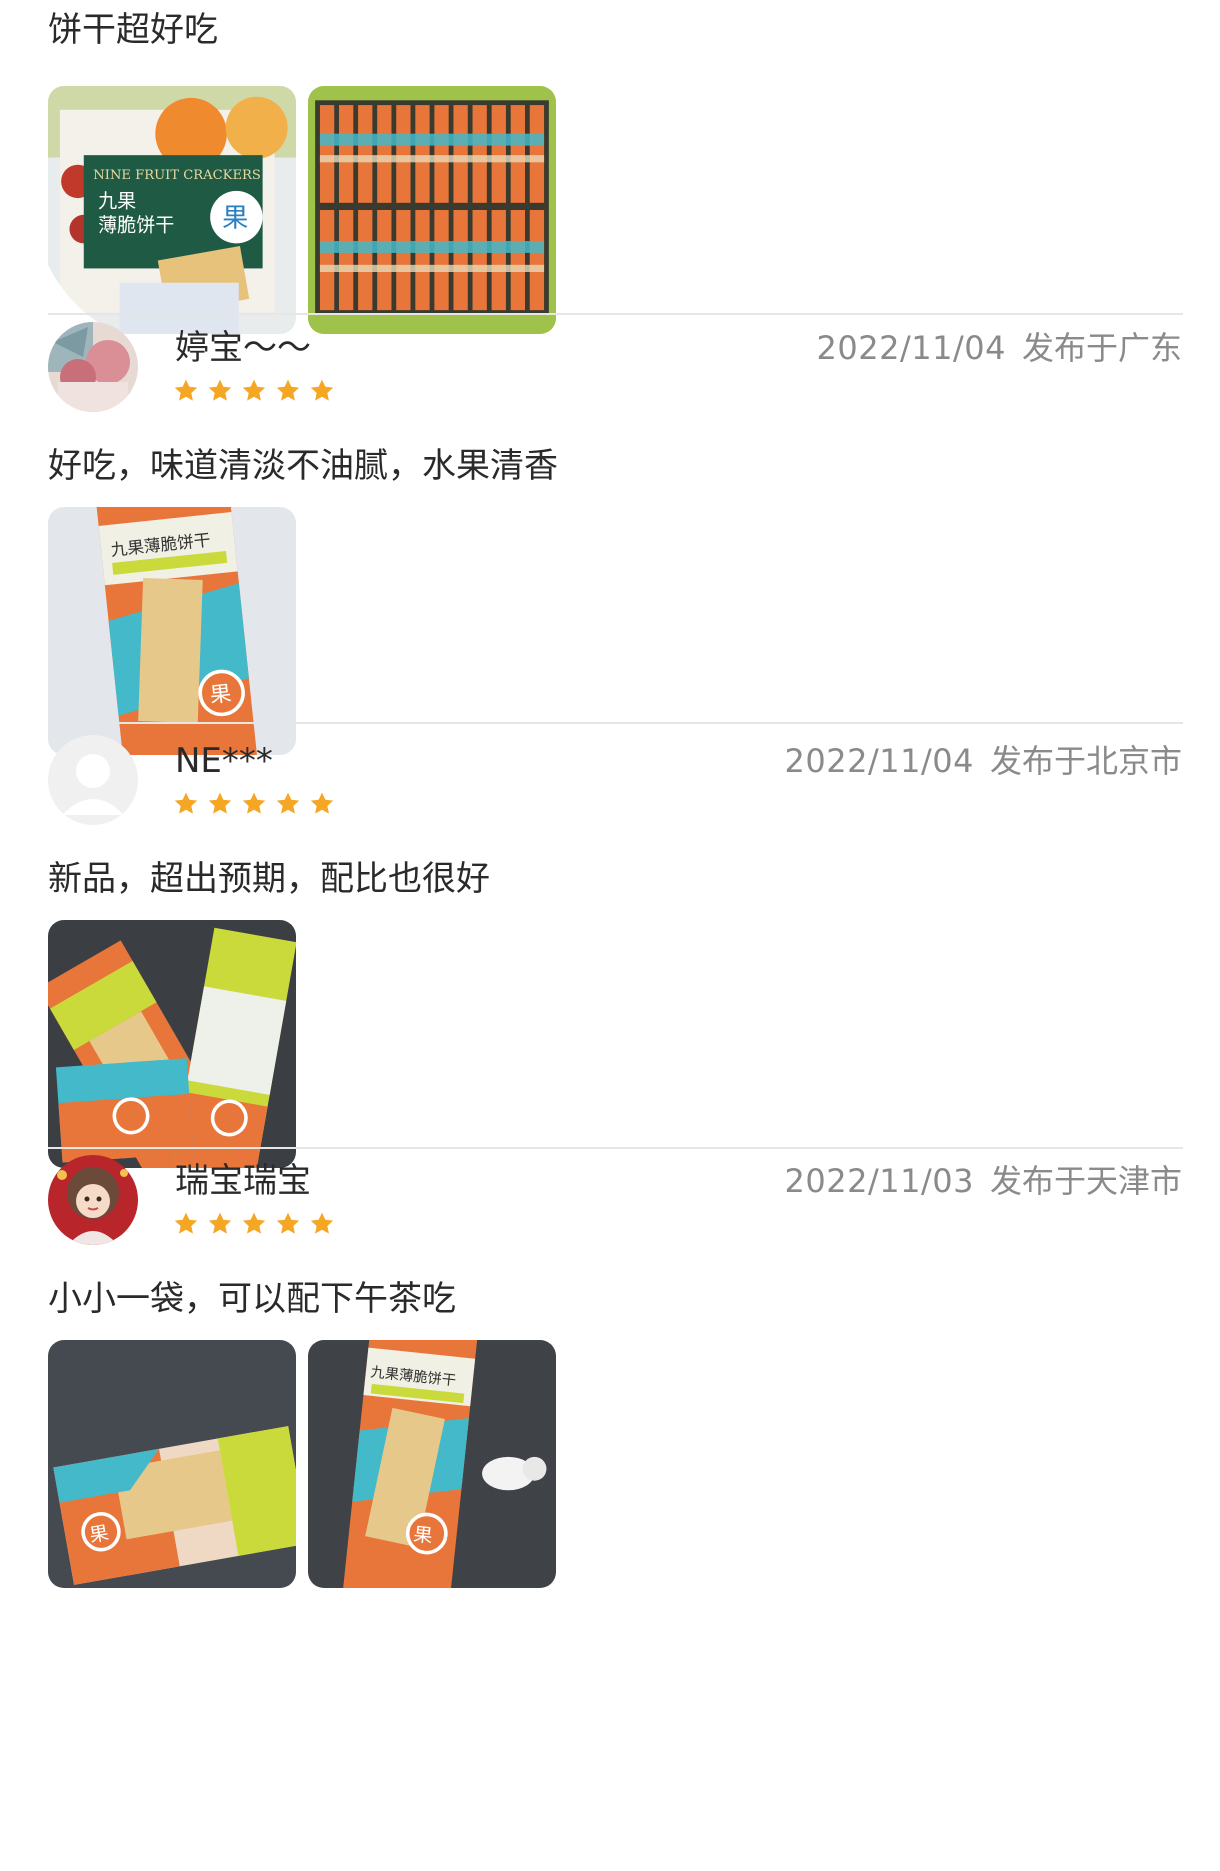  What do you see at coordinates (303, 466) in the screenshot?
I see `review-comment: 好吃，味道清淡不油腻，水果清香` at bounding box center [303, 466].